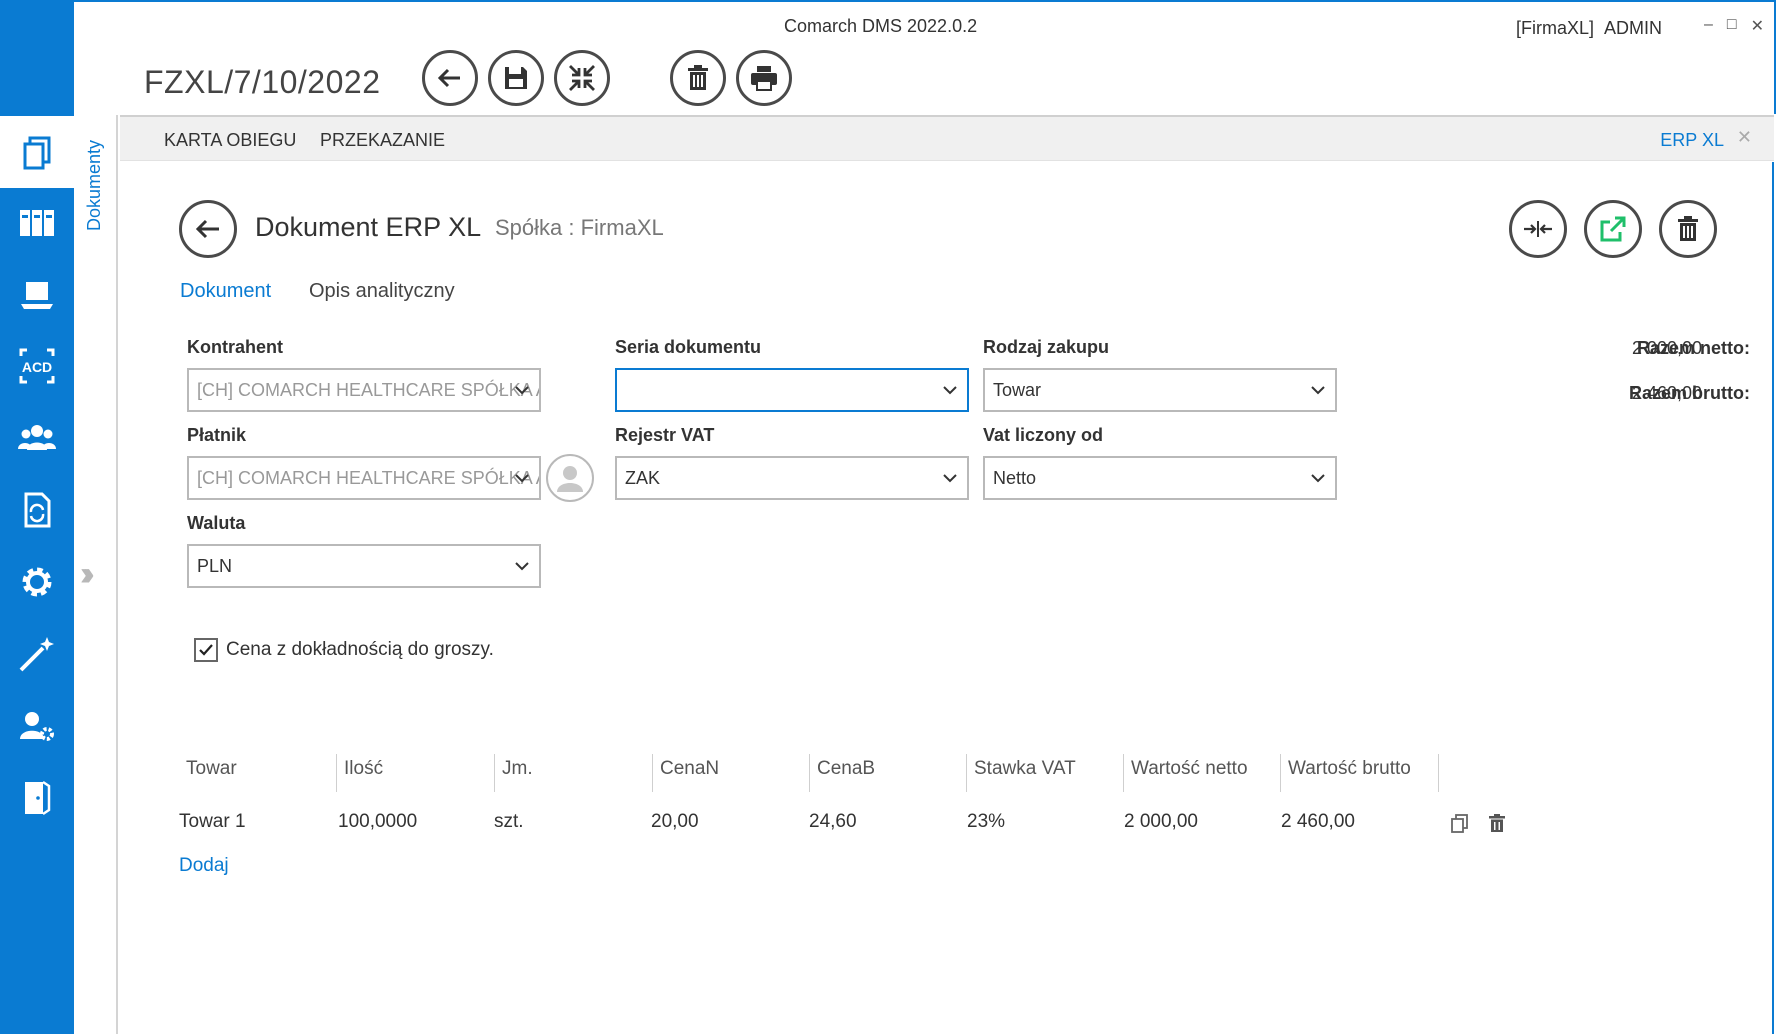 The image size is (1776, 1034). I want to click on side-panel-label: Dokumenty, so click(94, 185).